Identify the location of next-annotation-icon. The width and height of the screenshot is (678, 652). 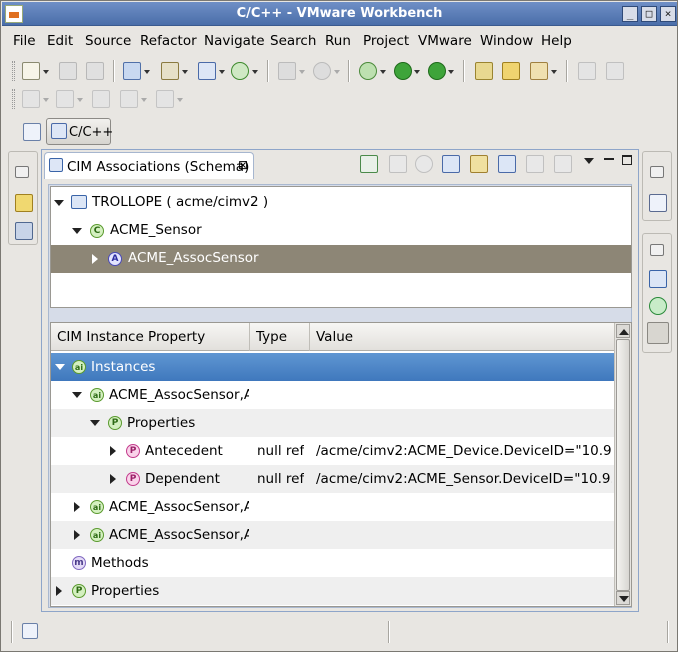
(31, 99).